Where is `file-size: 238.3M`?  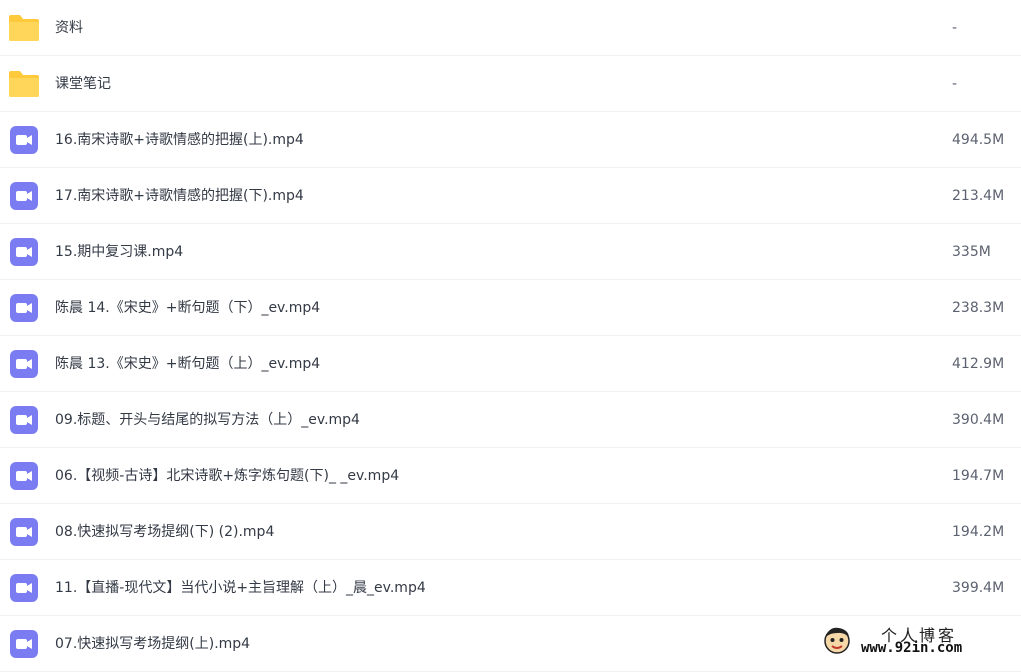 file-size: 238.3M is located at coordinates (978, 308).